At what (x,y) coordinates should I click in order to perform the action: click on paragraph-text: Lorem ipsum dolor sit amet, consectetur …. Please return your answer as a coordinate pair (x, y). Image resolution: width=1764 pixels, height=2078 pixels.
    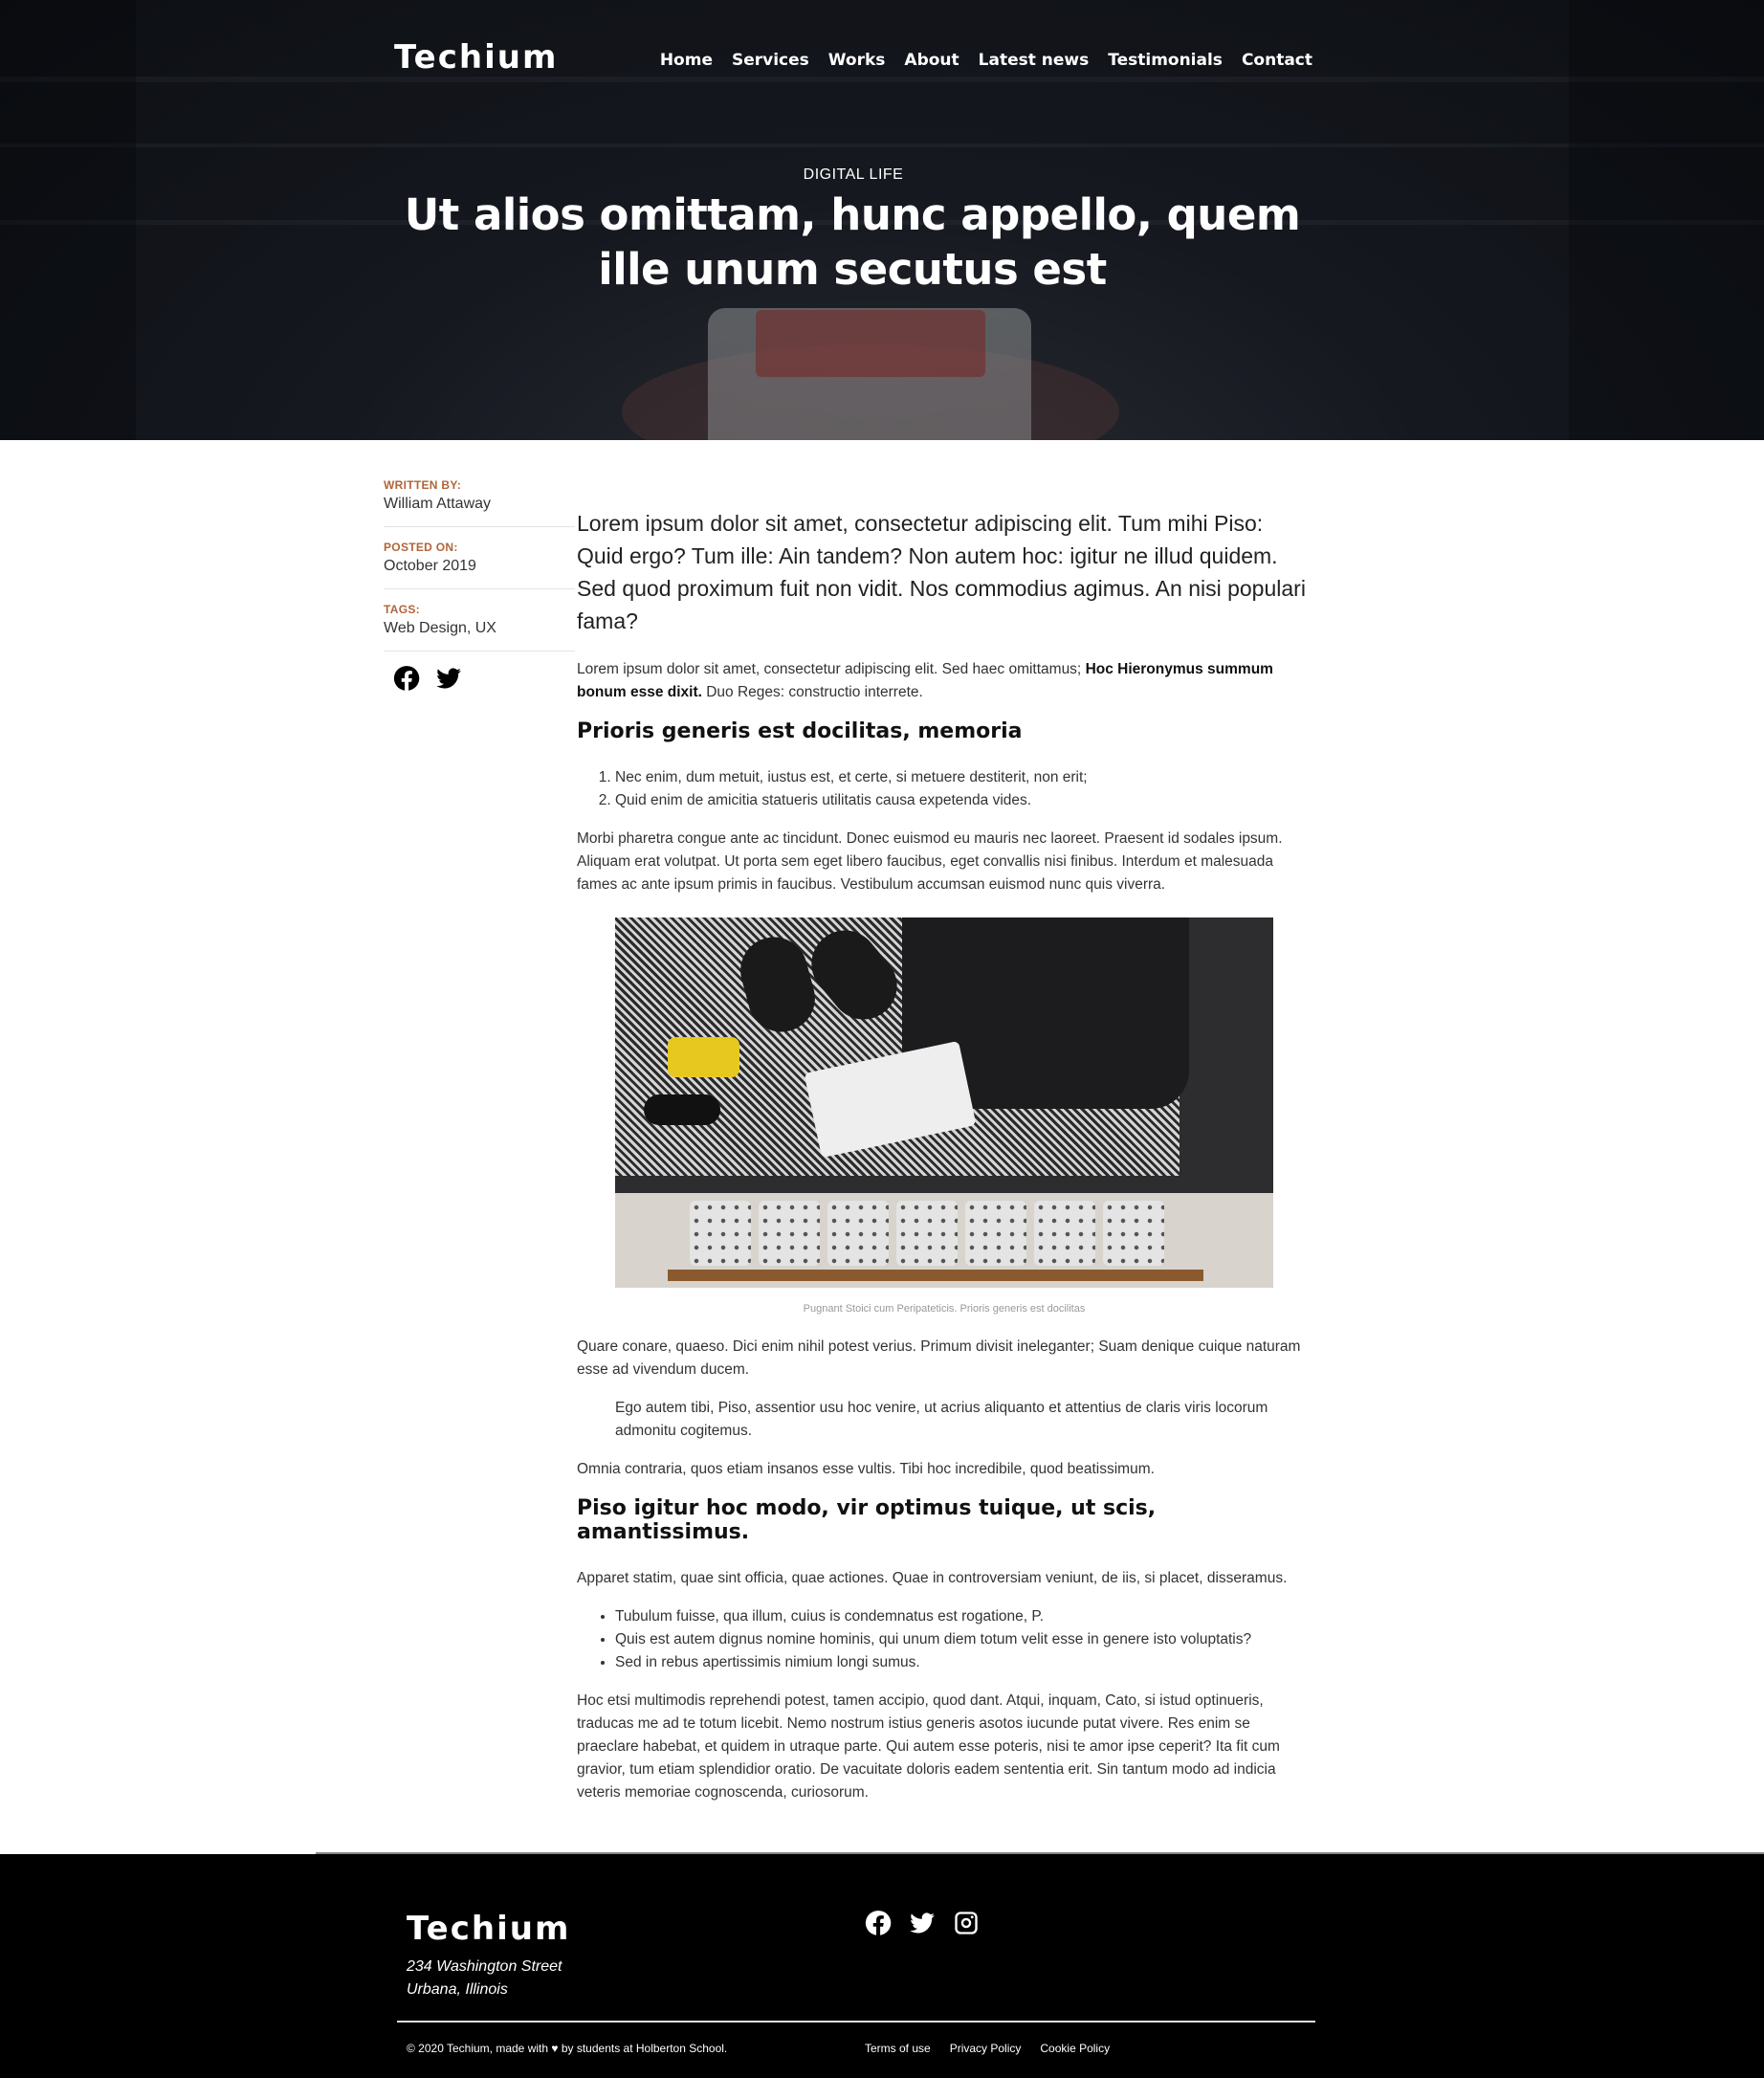
    Looking at the image, I should click on (831, 669).